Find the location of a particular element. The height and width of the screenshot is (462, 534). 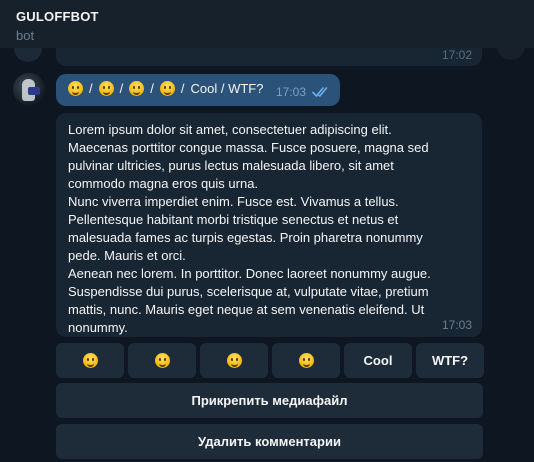

cool-button: Cool is located at coordinates (378, 360).